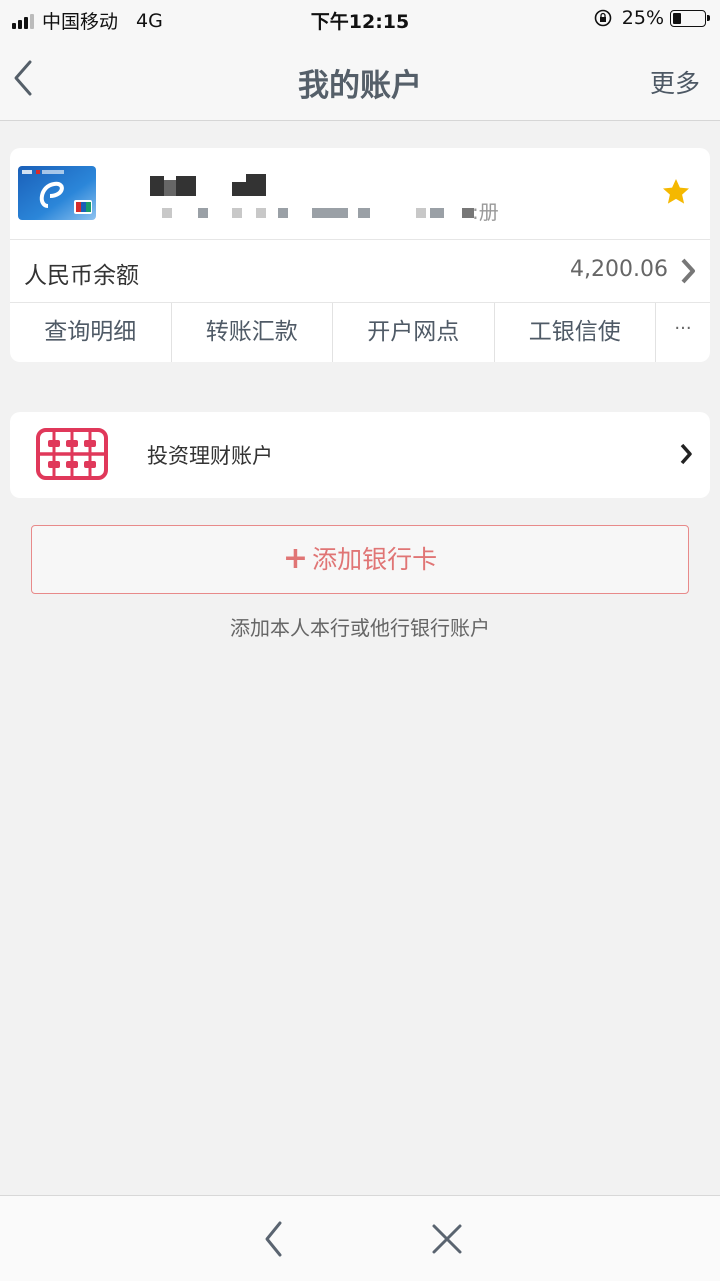 The image size is (720, 1281). What do you see at coordinates (274, 1239) in the screenshot?
I see `back-chevron-icon` at bounding box center [274, 1239].